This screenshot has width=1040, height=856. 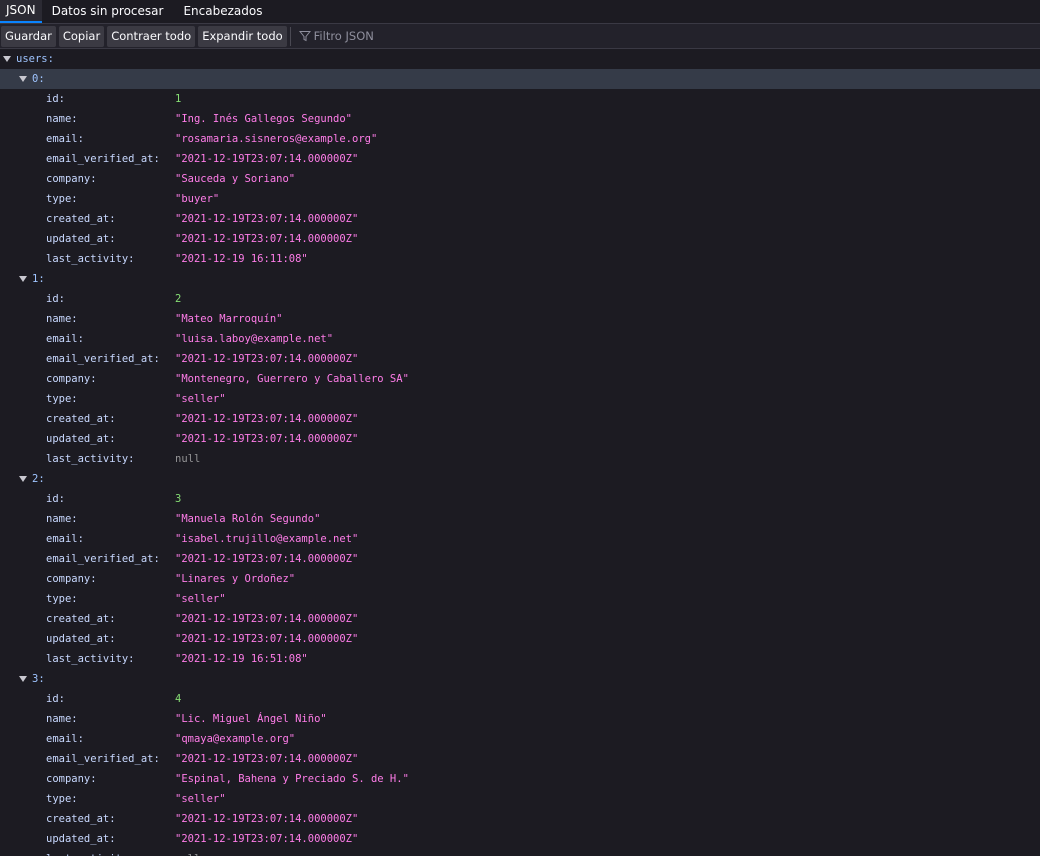 What do you see at coordinates (264, 119) in the screenshot?
I see `field-value: "Ing. Inés Gallegos Segundo"` at bounding box center [264, 119].